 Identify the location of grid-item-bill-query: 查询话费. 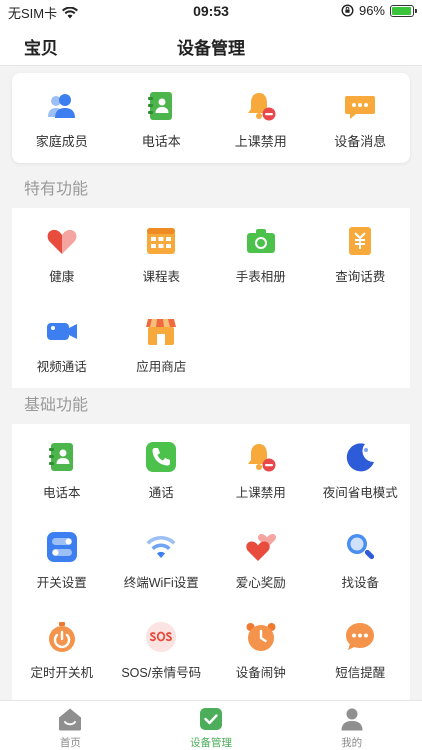
(361, 253).